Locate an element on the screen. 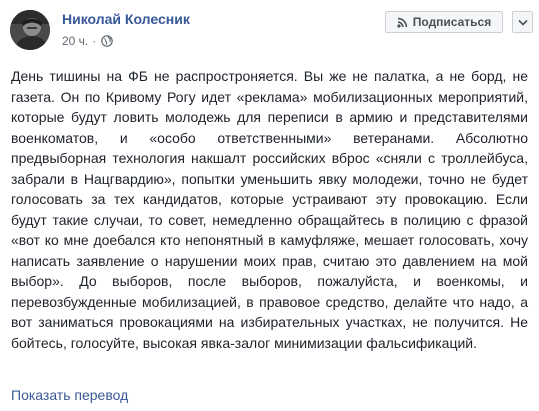  avatar-image is located at coordinates (30, 30).